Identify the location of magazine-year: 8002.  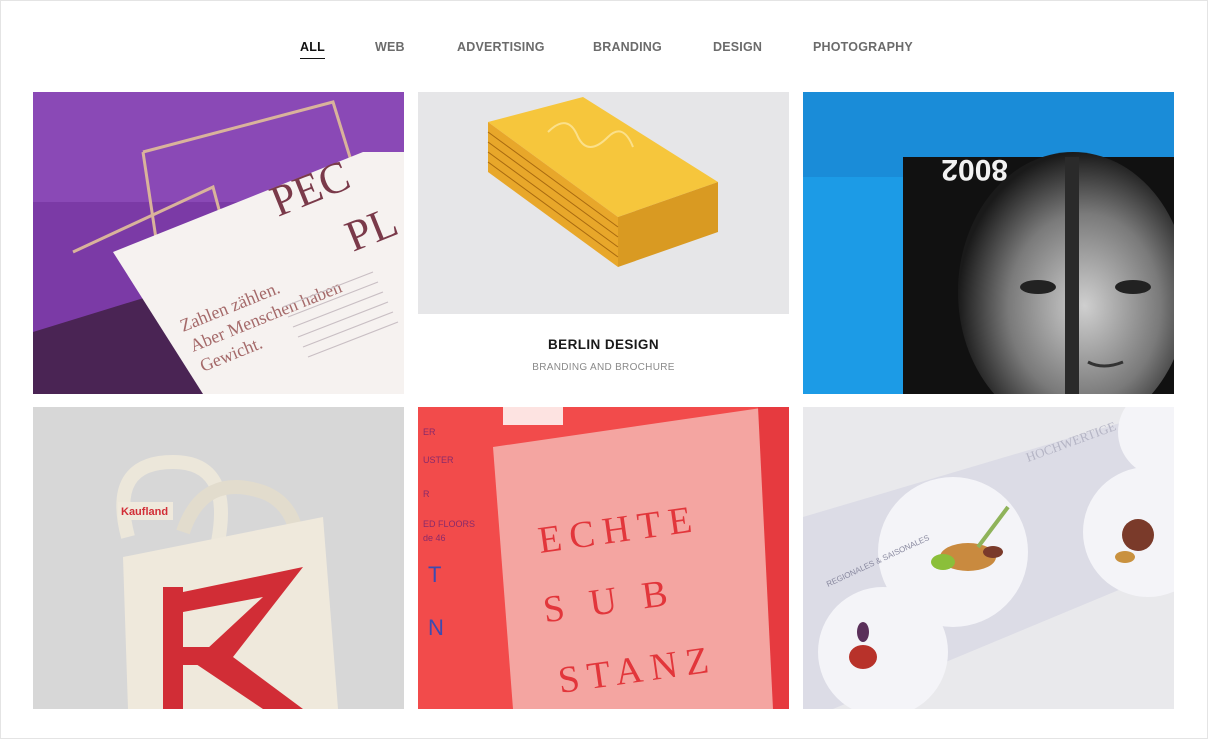
(974, 169).